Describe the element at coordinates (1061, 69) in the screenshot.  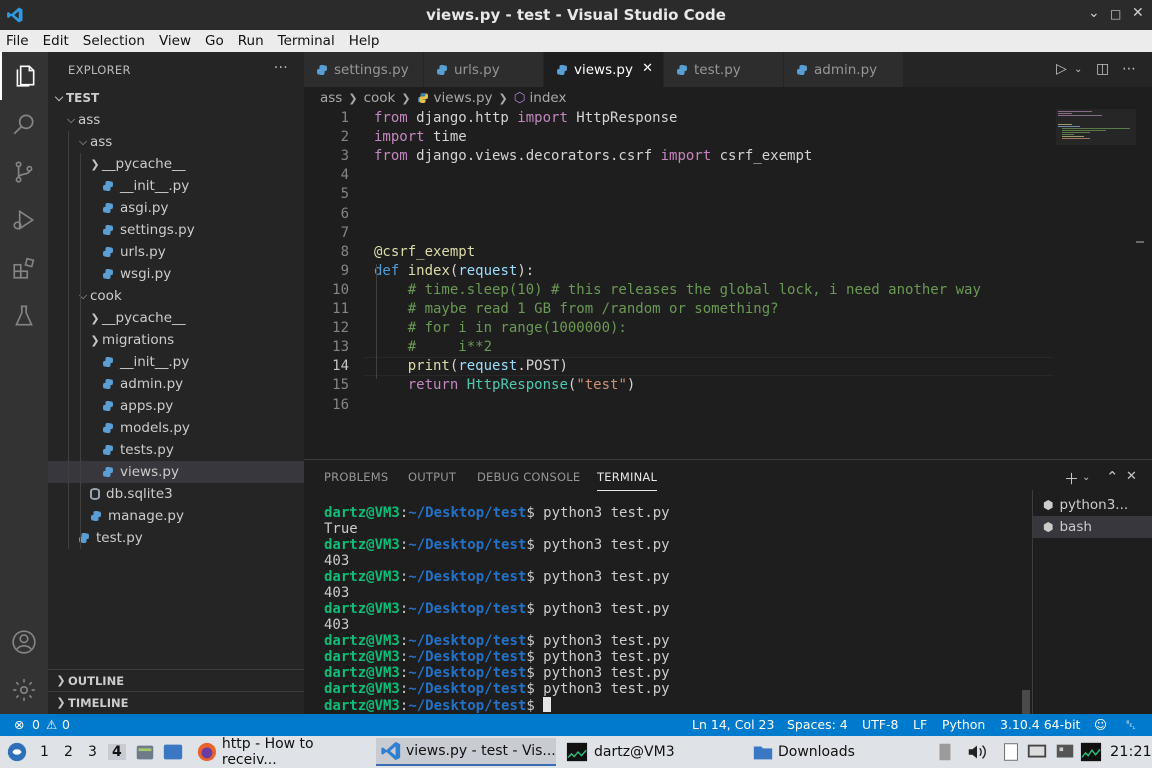
I see `run-file-icon: ▷` at that location.